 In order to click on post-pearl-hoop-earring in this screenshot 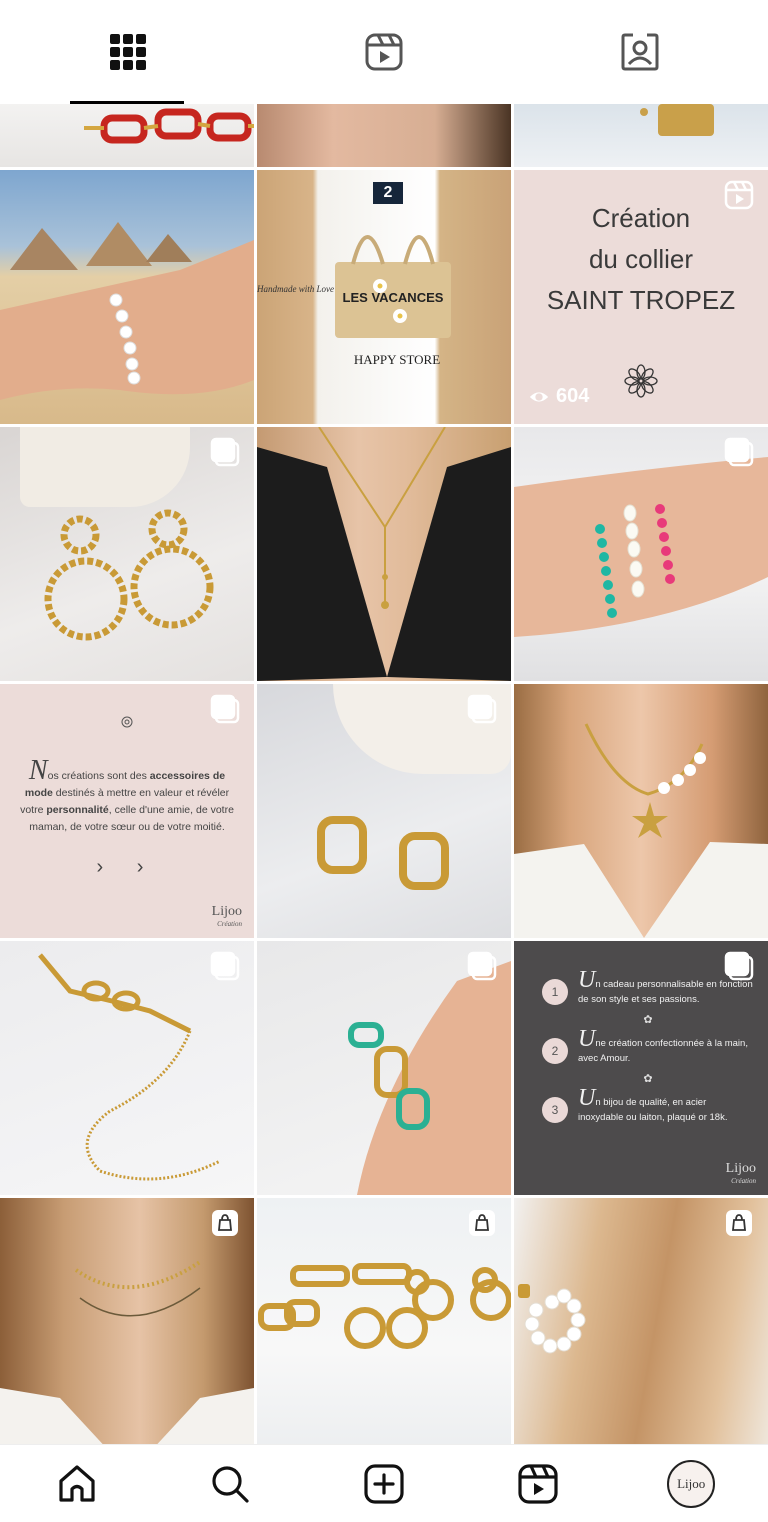, I will do `click(641, 1321)`.